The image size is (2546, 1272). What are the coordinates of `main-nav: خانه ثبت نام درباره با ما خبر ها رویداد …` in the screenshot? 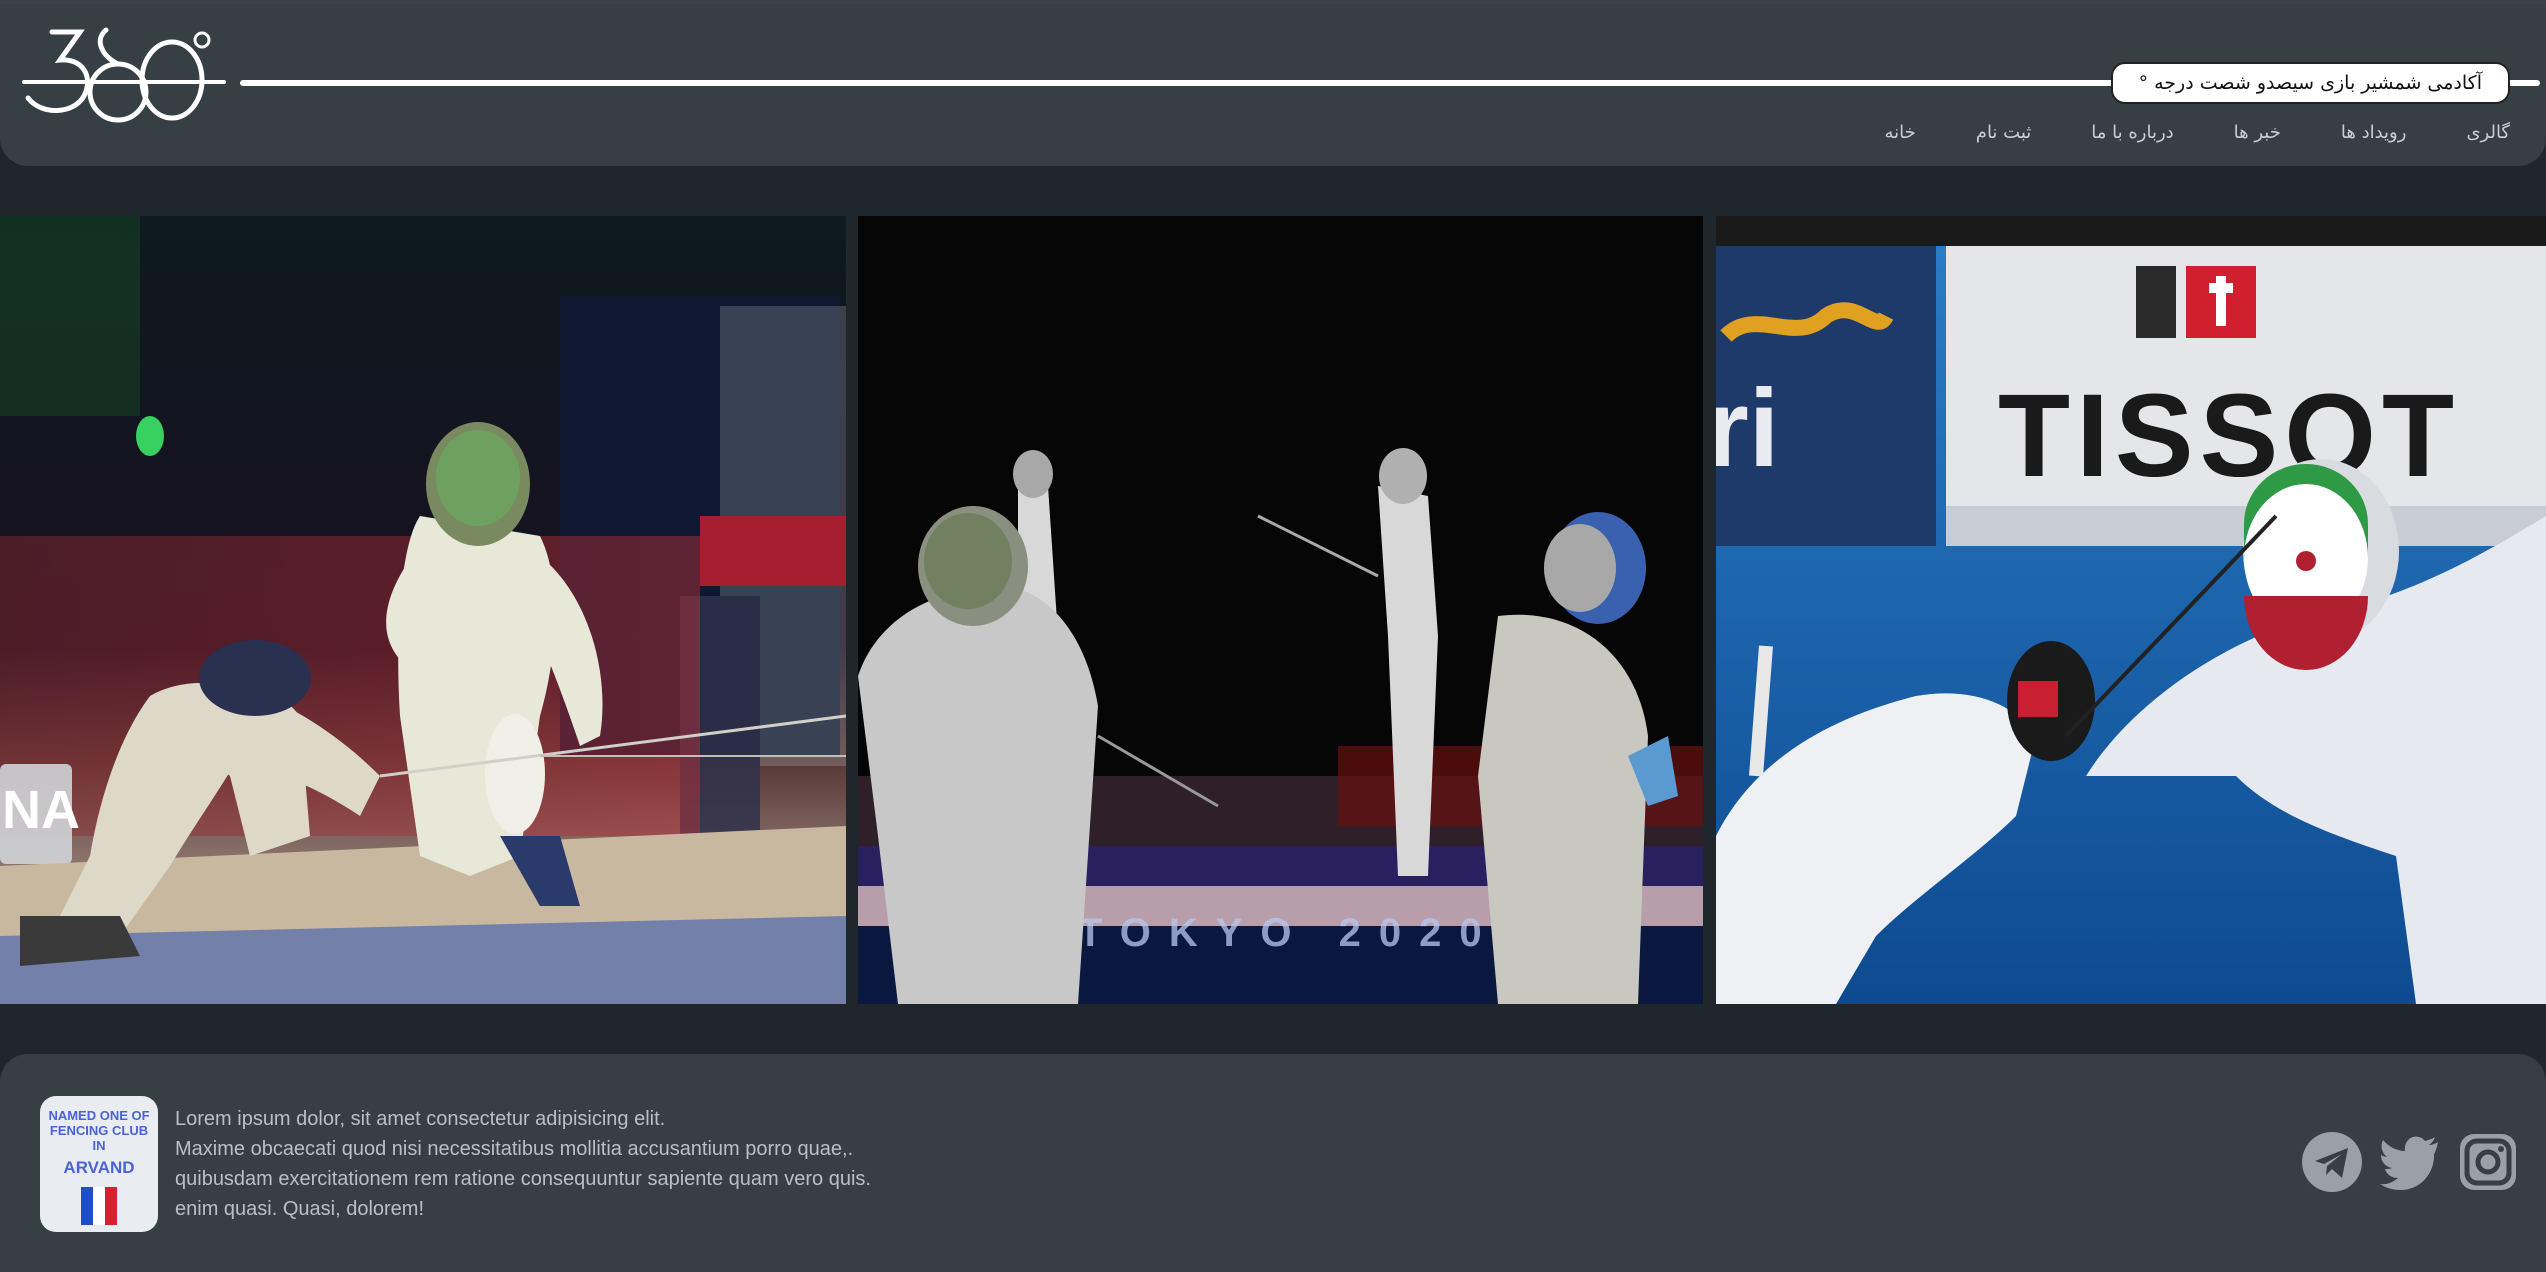 It's located at (2197, 132).